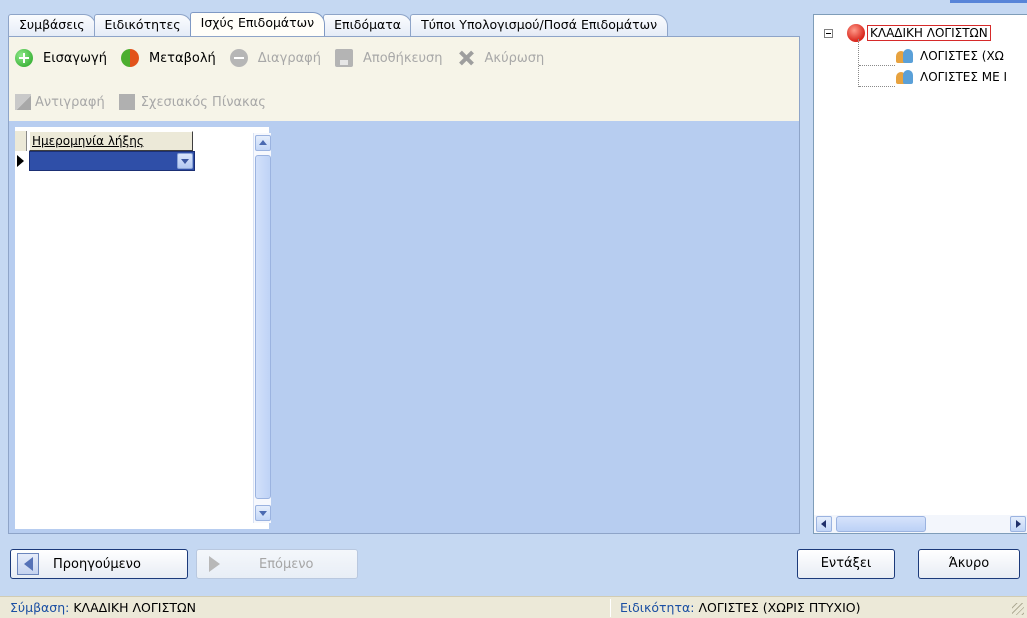  Describe the element at coordinates (263, 513) in the screenshot. I see `scroll-down-icon` at that location.